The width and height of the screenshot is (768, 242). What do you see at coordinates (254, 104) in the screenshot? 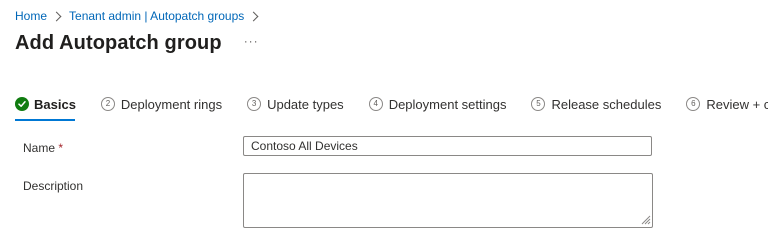
I see `step-number-badge: 3` at bounding box center [254, 104].